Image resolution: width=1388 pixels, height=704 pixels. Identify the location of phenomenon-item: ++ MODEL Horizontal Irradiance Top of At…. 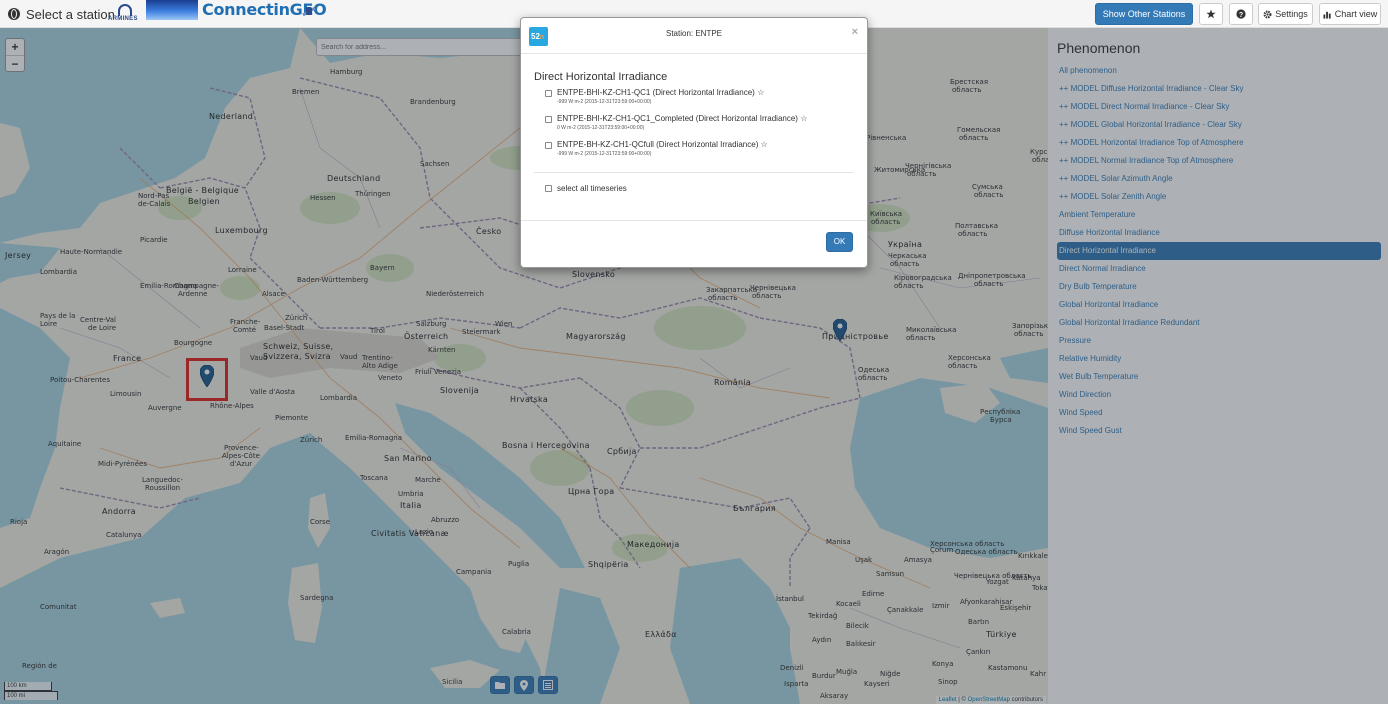
(1219, 143).